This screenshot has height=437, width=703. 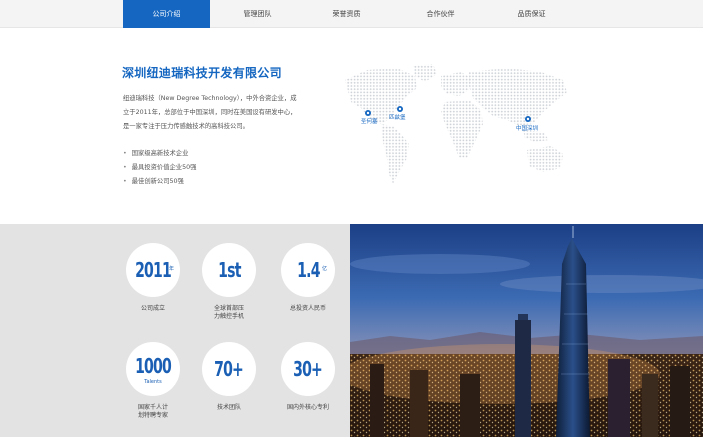 I want to click on stat-value: 30+, so click(x=308, y=369).